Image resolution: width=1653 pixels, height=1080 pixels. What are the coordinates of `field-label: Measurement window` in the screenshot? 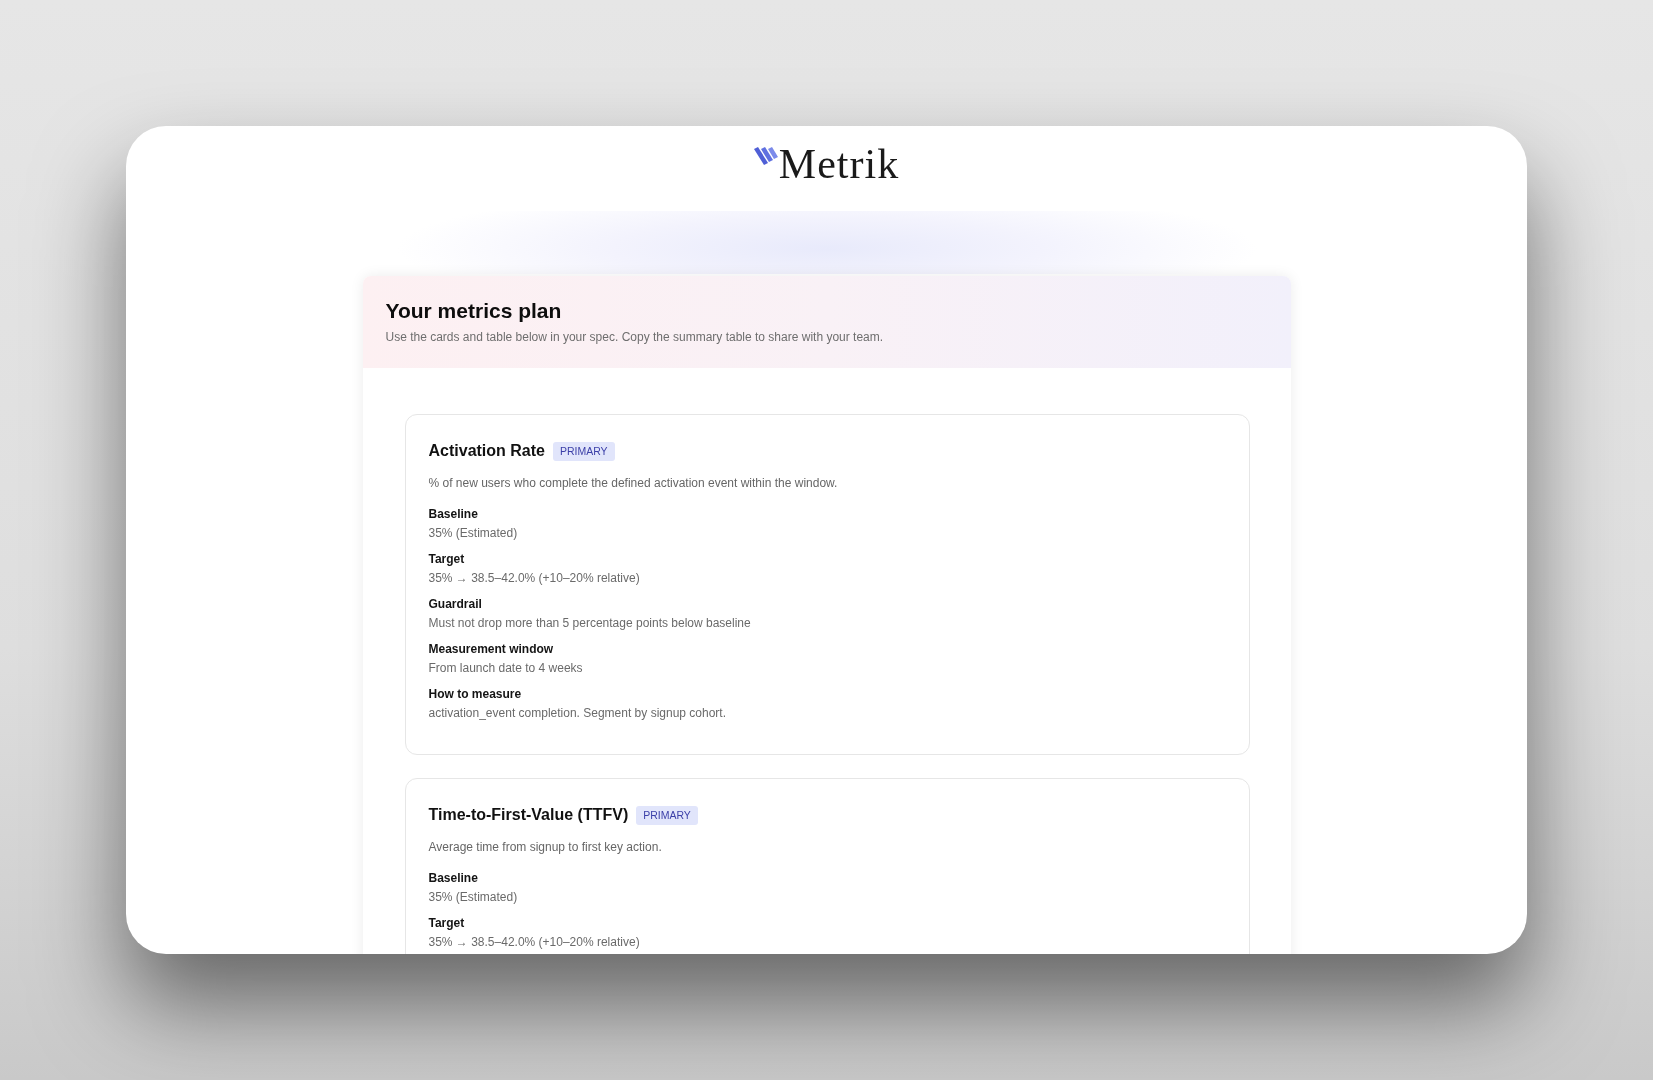 It's located at (491, 649).